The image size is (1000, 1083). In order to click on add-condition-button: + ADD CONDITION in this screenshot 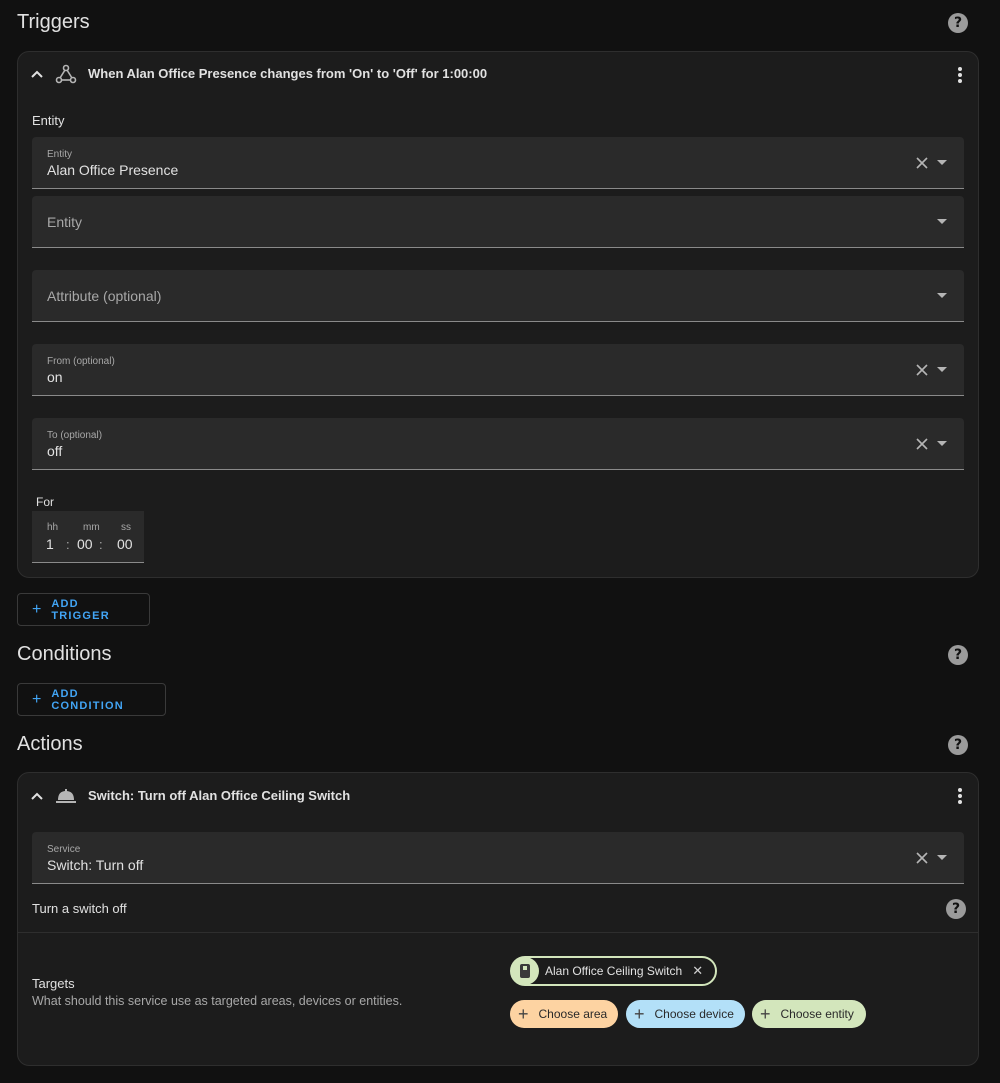, I will do `click(91, 699)`.